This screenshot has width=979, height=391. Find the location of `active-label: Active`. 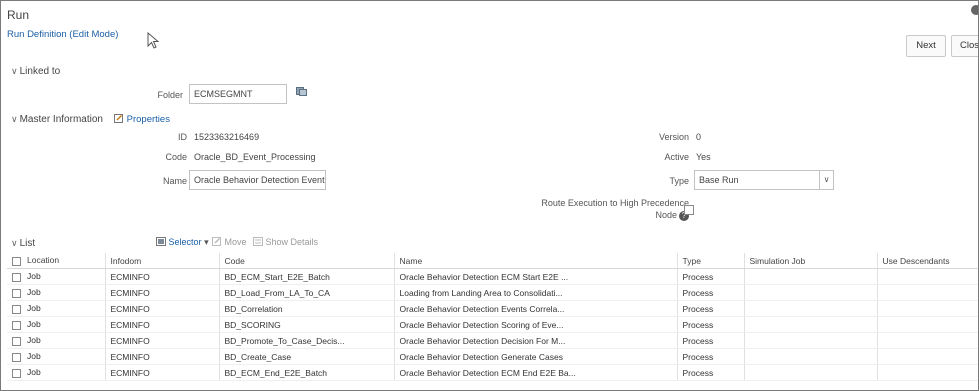

active-label: Active is located at coordinates (676, 157).